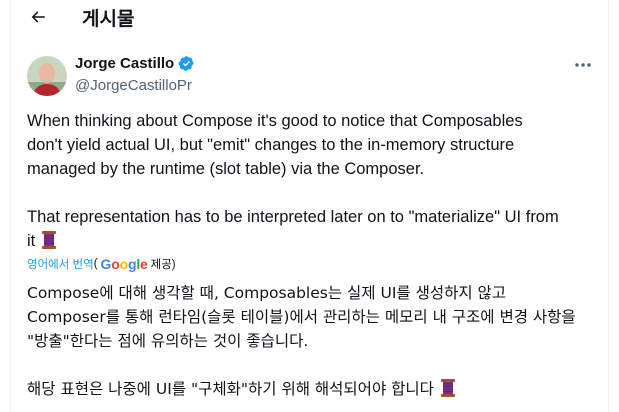 Image resolution: width=619 pixels, height=412 pixels. What do you see at coordinates (133, 85) in the screenshot?
I see `author-handle: @JorgeCastilloPr` at bounding box center [133, 85].